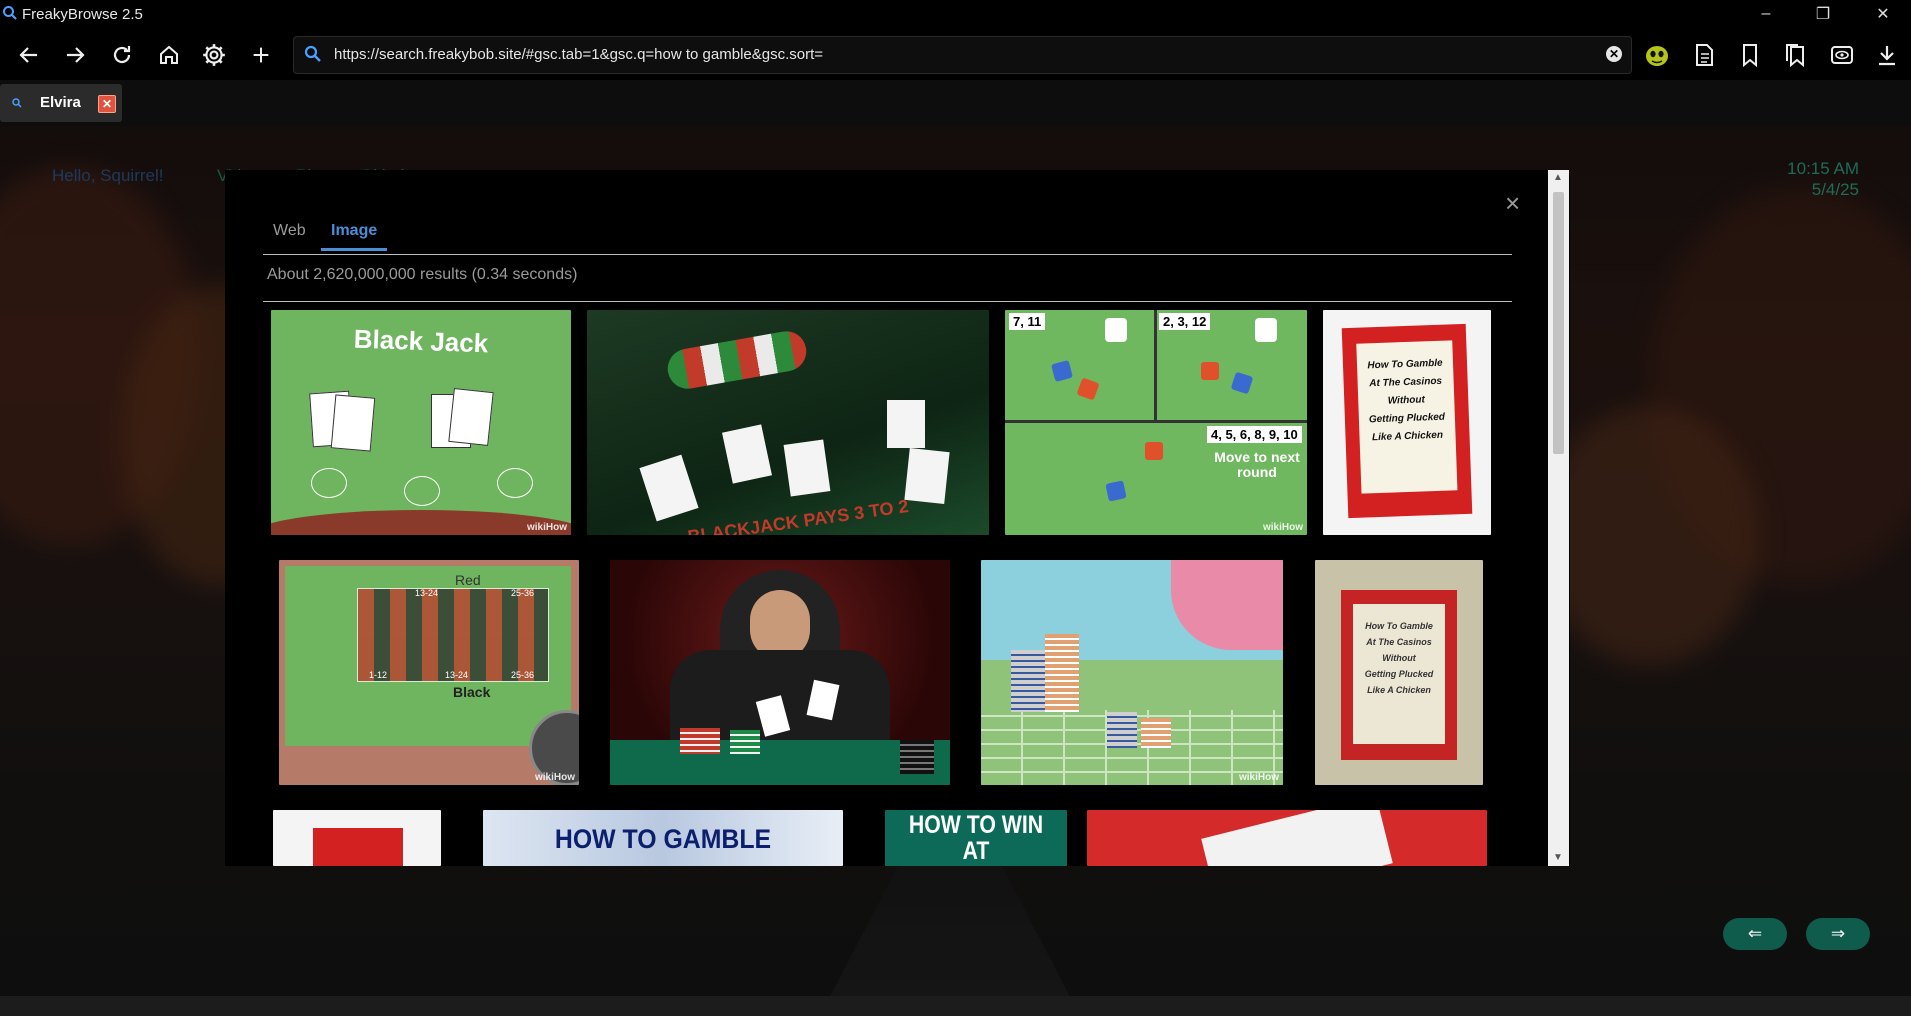 This screenshot has height=1016, width=1911. What do you see at coordinates (1558, 323) in the screenshot?
I see `scrollbar-thumb` at bounding box center [1558, 323].